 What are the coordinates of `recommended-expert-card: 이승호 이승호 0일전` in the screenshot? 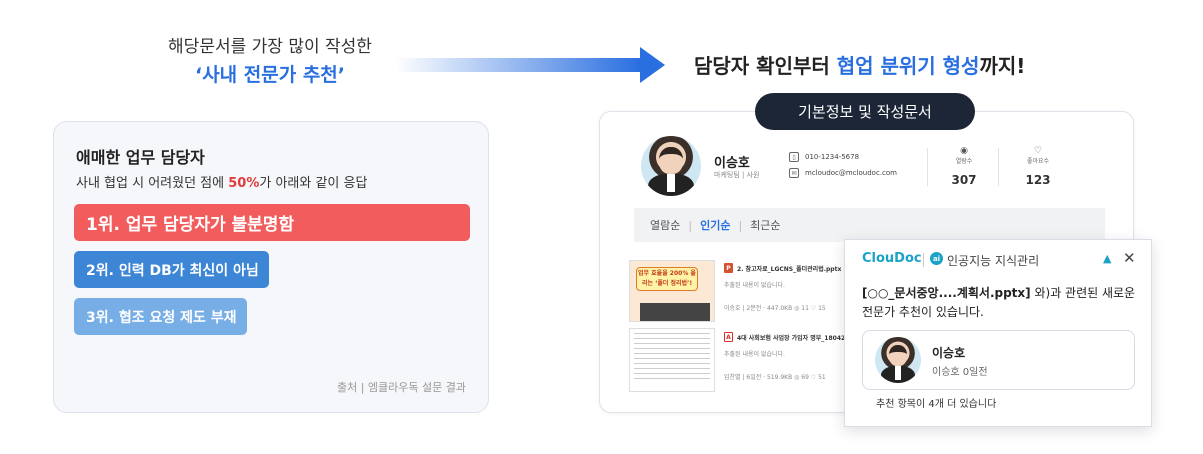 It's located at (998, 360).